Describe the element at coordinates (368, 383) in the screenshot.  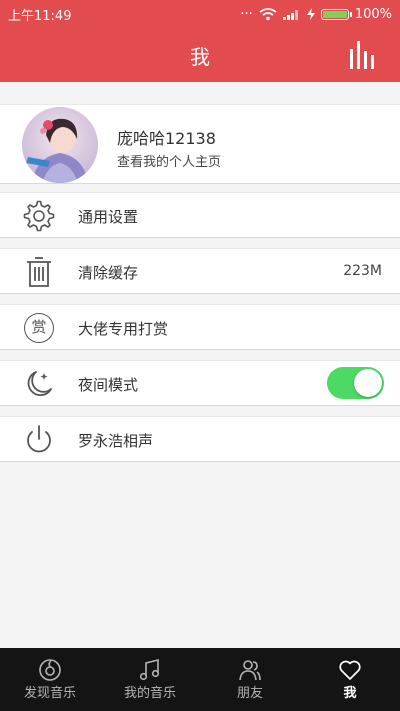
I see `toggle-knob` at that location.